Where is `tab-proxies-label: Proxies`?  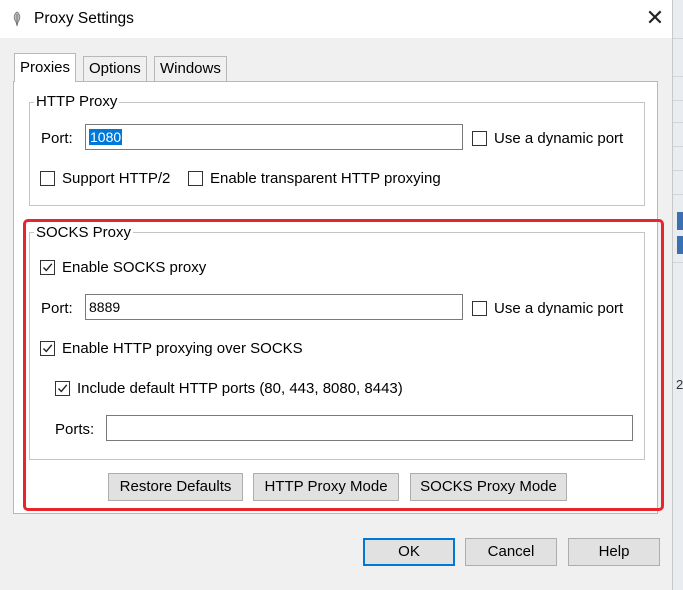
tab-proxies-label: Proxies is located at coordinates (45, 67).